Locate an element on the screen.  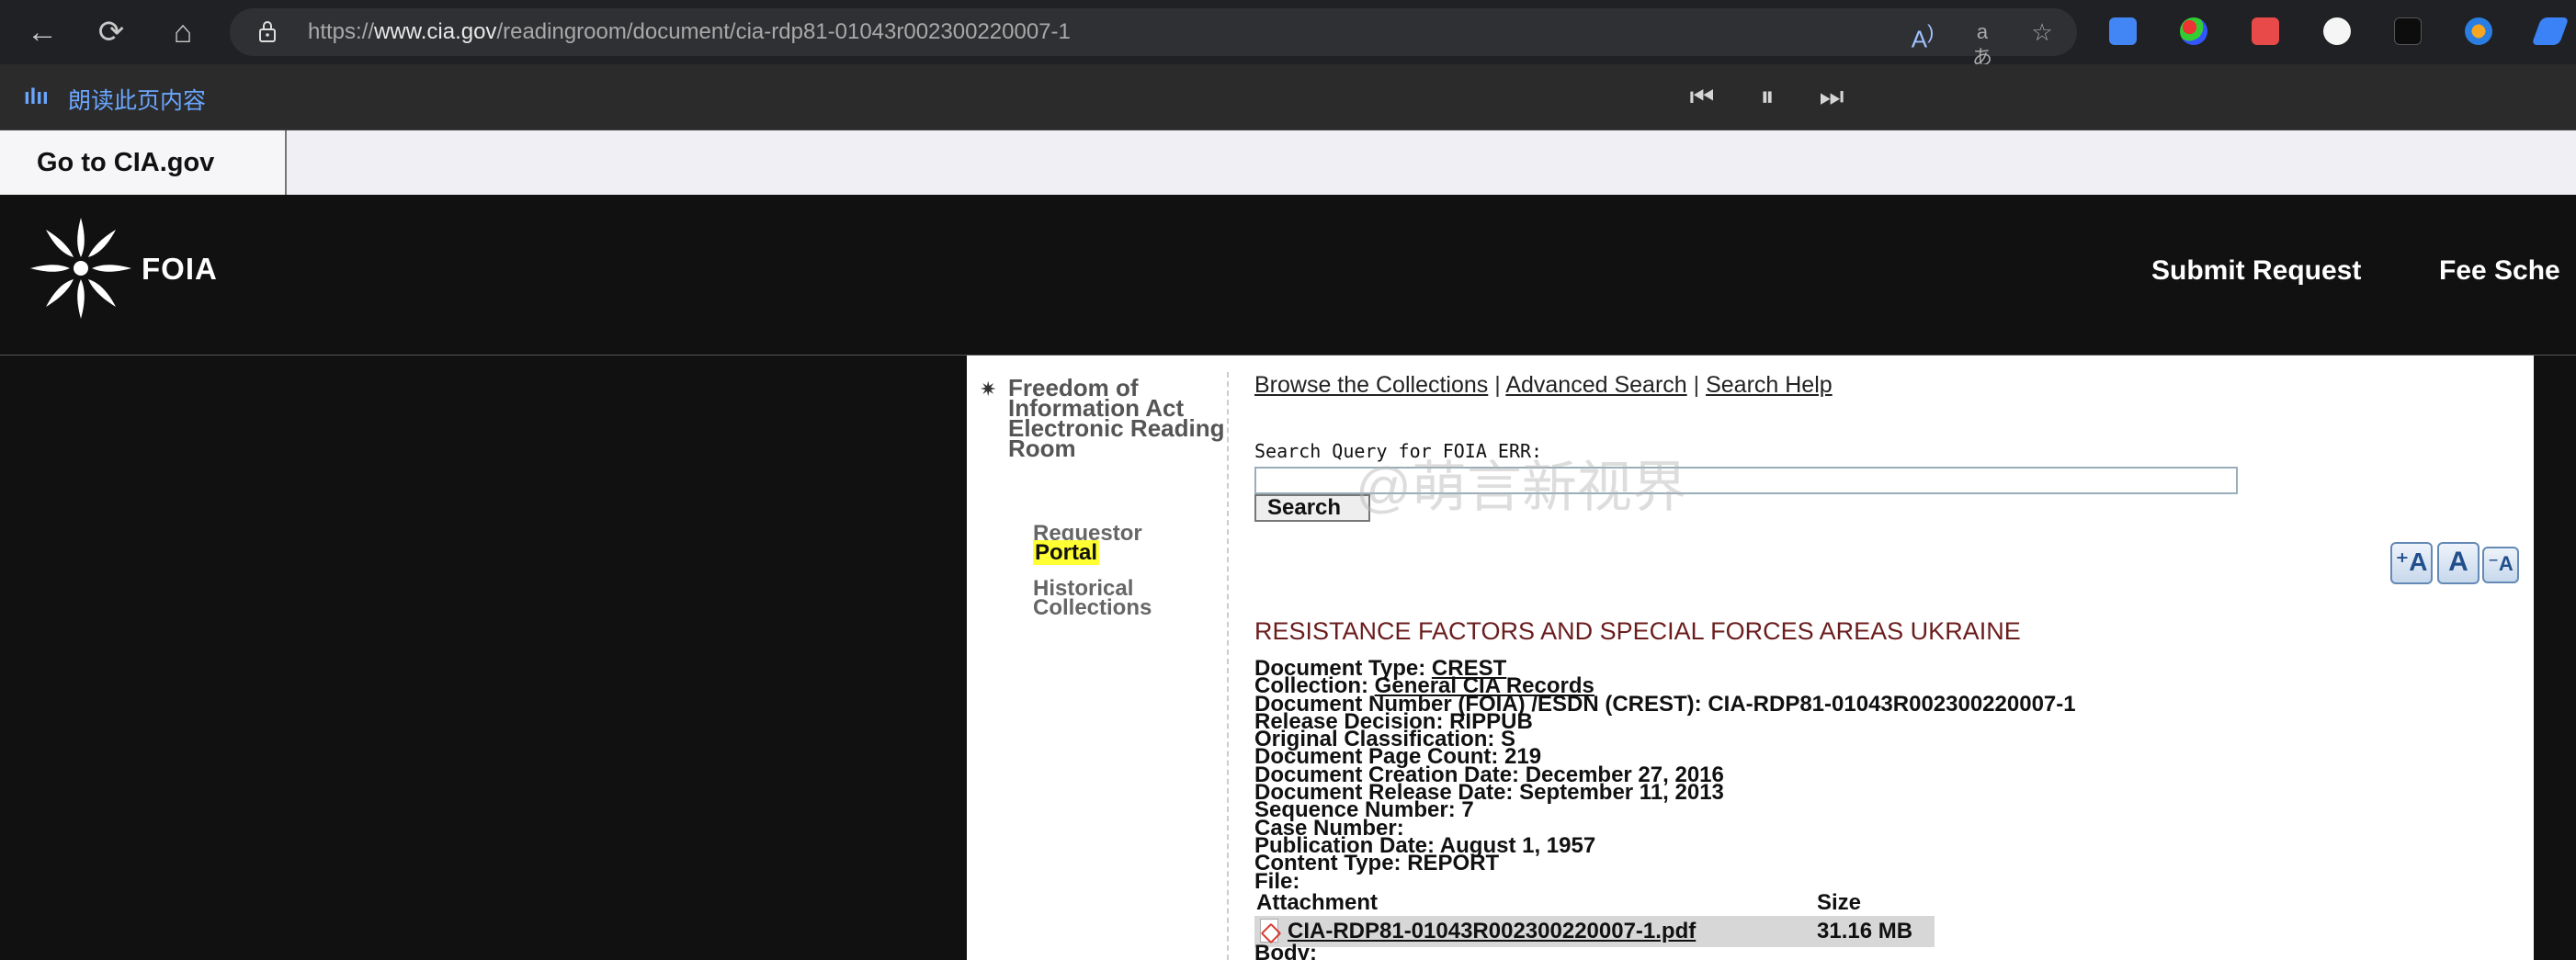
read-aloud-icon: ılıı is located at coordinates (36, 97).